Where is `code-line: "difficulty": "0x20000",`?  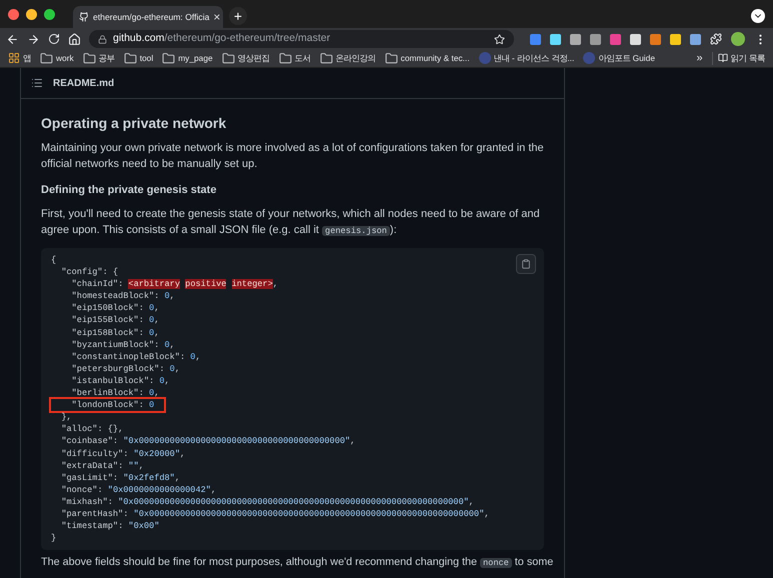
code-line: "difficulty": "0x20000", is located at coordinates (123, 454).